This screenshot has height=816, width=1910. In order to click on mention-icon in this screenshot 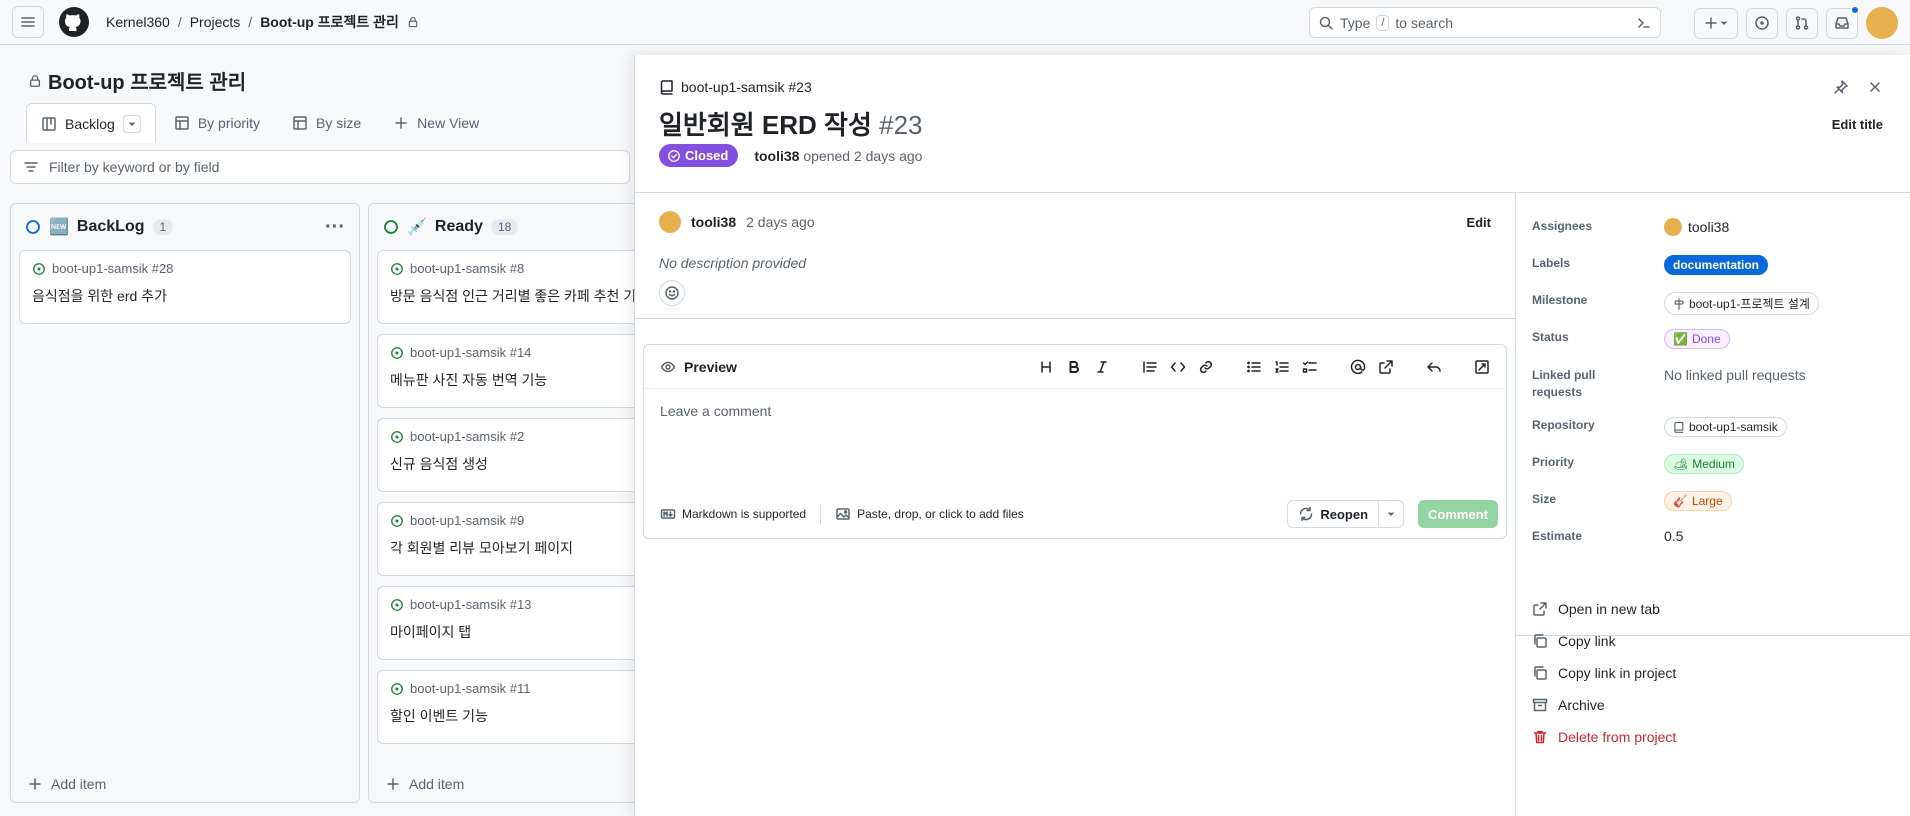, I will do `click(1358, 367)`.